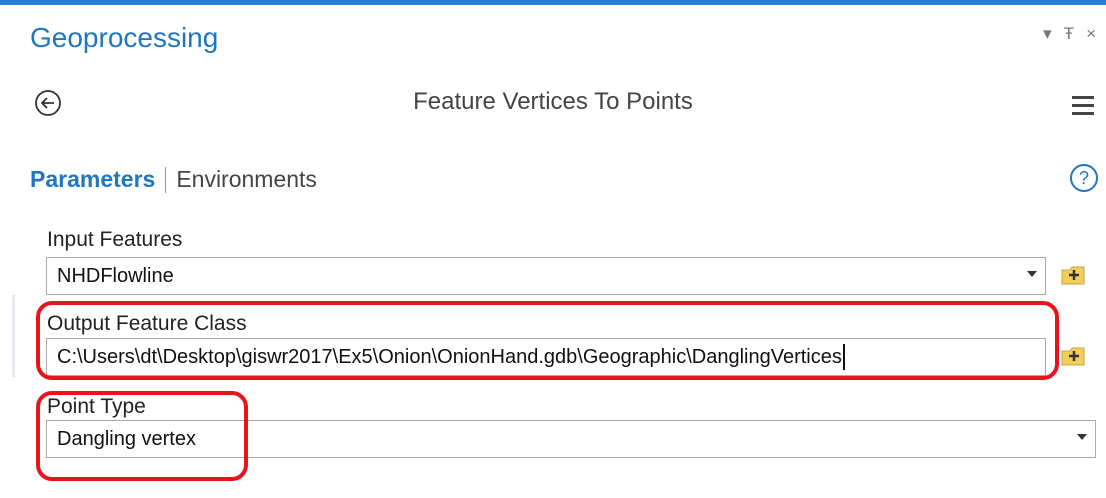  I want to click on window-controls: ▾ Ŧ ×, so click(1069, 34).